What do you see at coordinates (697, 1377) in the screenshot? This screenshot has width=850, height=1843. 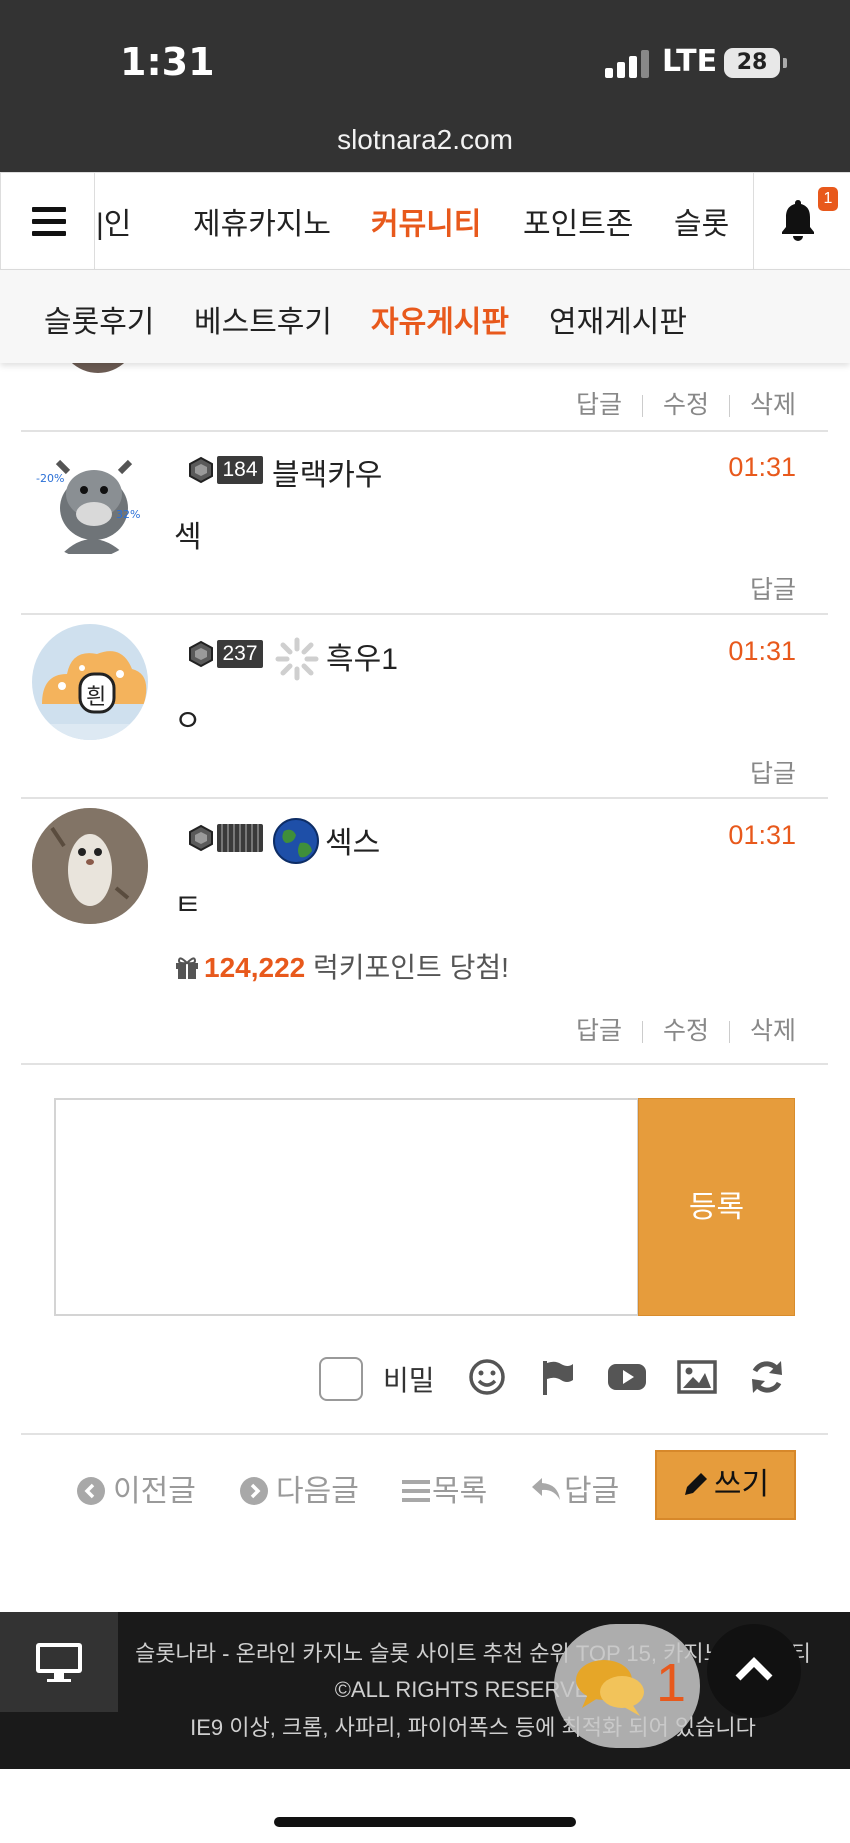 I see `image-icon` at bounding box center [697, 1377].